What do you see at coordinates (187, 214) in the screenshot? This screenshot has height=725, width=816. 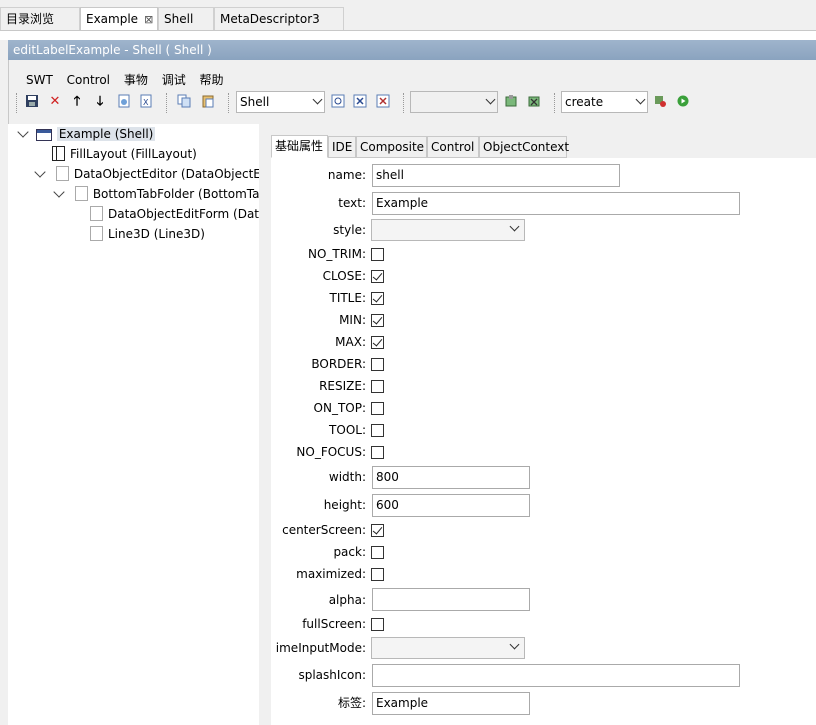 I see `tree-item-label: DataObjectEditForm (Data` at bounding box center [187, 214].